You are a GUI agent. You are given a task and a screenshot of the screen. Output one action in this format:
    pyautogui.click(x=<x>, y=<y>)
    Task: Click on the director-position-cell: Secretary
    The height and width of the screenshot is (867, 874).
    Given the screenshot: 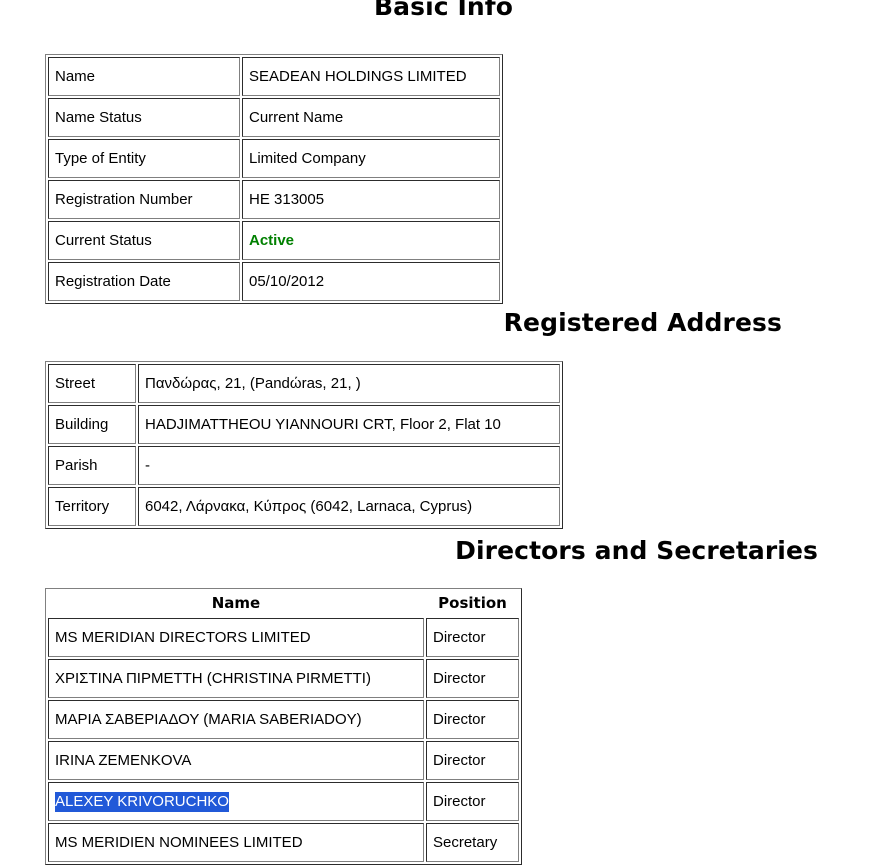 What is the action you would take?
    pyautogui.click(x=472, y=843)
    